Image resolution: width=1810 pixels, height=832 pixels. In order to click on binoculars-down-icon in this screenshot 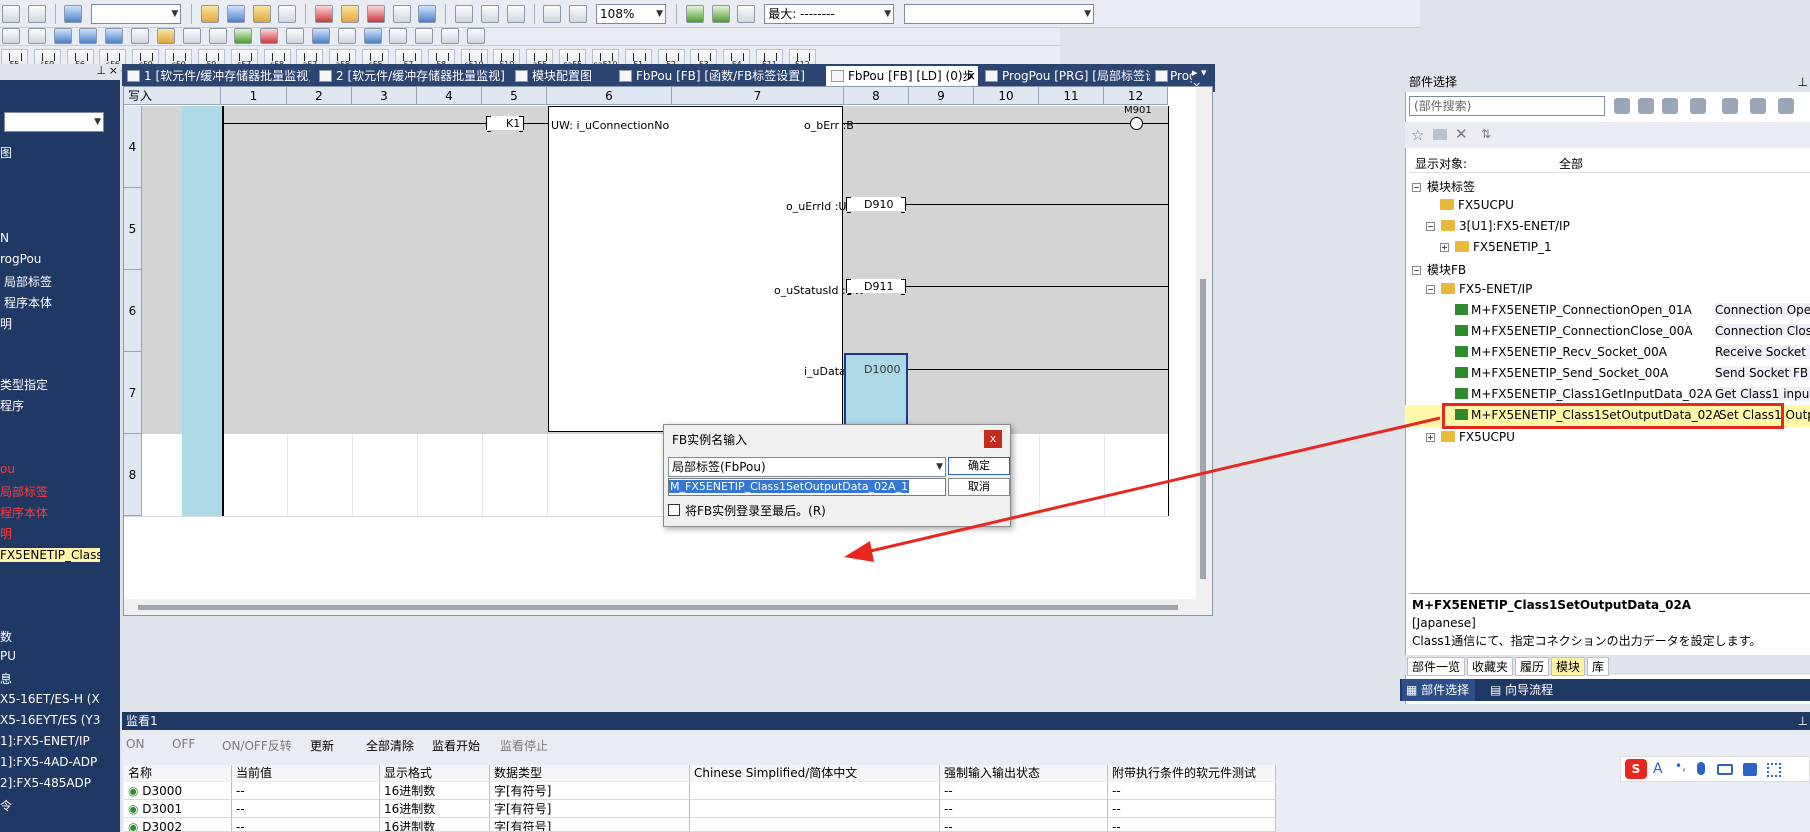, I will do `click(1670, 106)`.